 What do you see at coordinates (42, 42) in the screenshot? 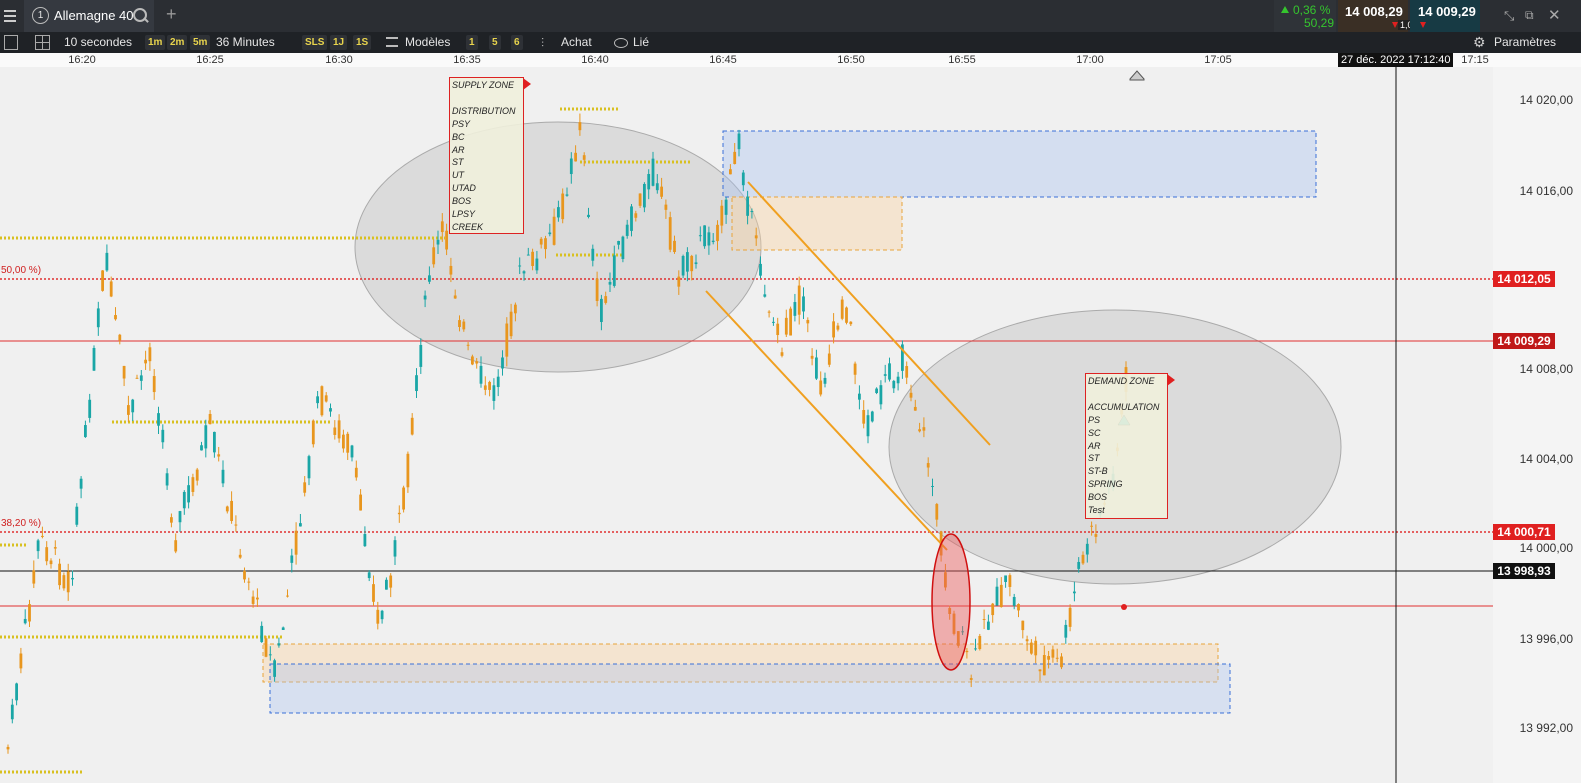
I see `layout-grid-icon` at bounding box center [42, 42].